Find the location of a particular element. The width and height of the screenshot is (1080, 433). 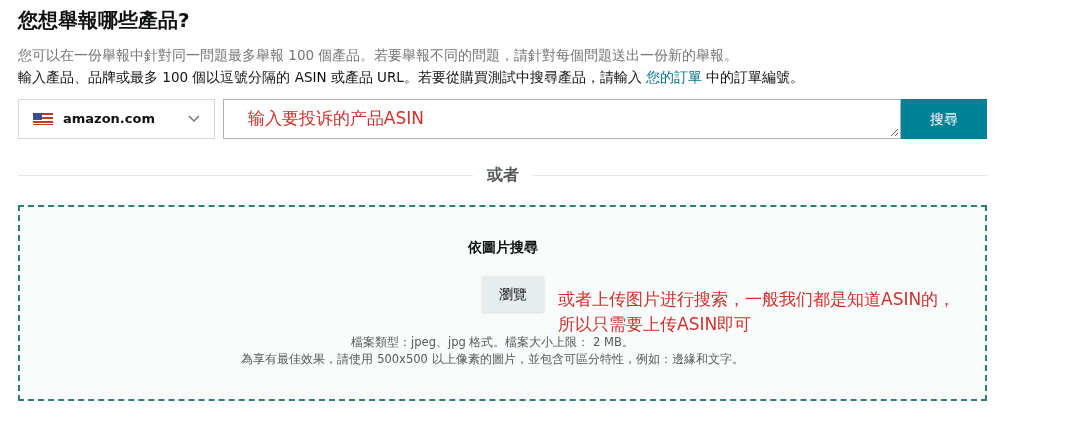

flag-icon is located at coordinates (43, 119).